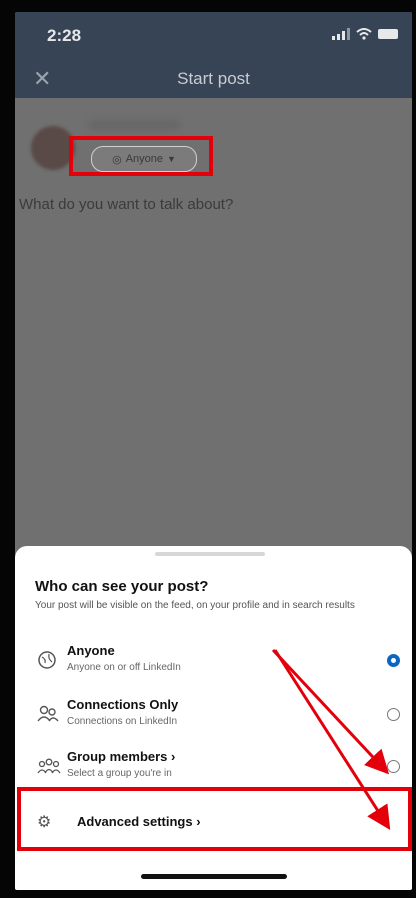  I want to click on group-icon, so click(49, 766).